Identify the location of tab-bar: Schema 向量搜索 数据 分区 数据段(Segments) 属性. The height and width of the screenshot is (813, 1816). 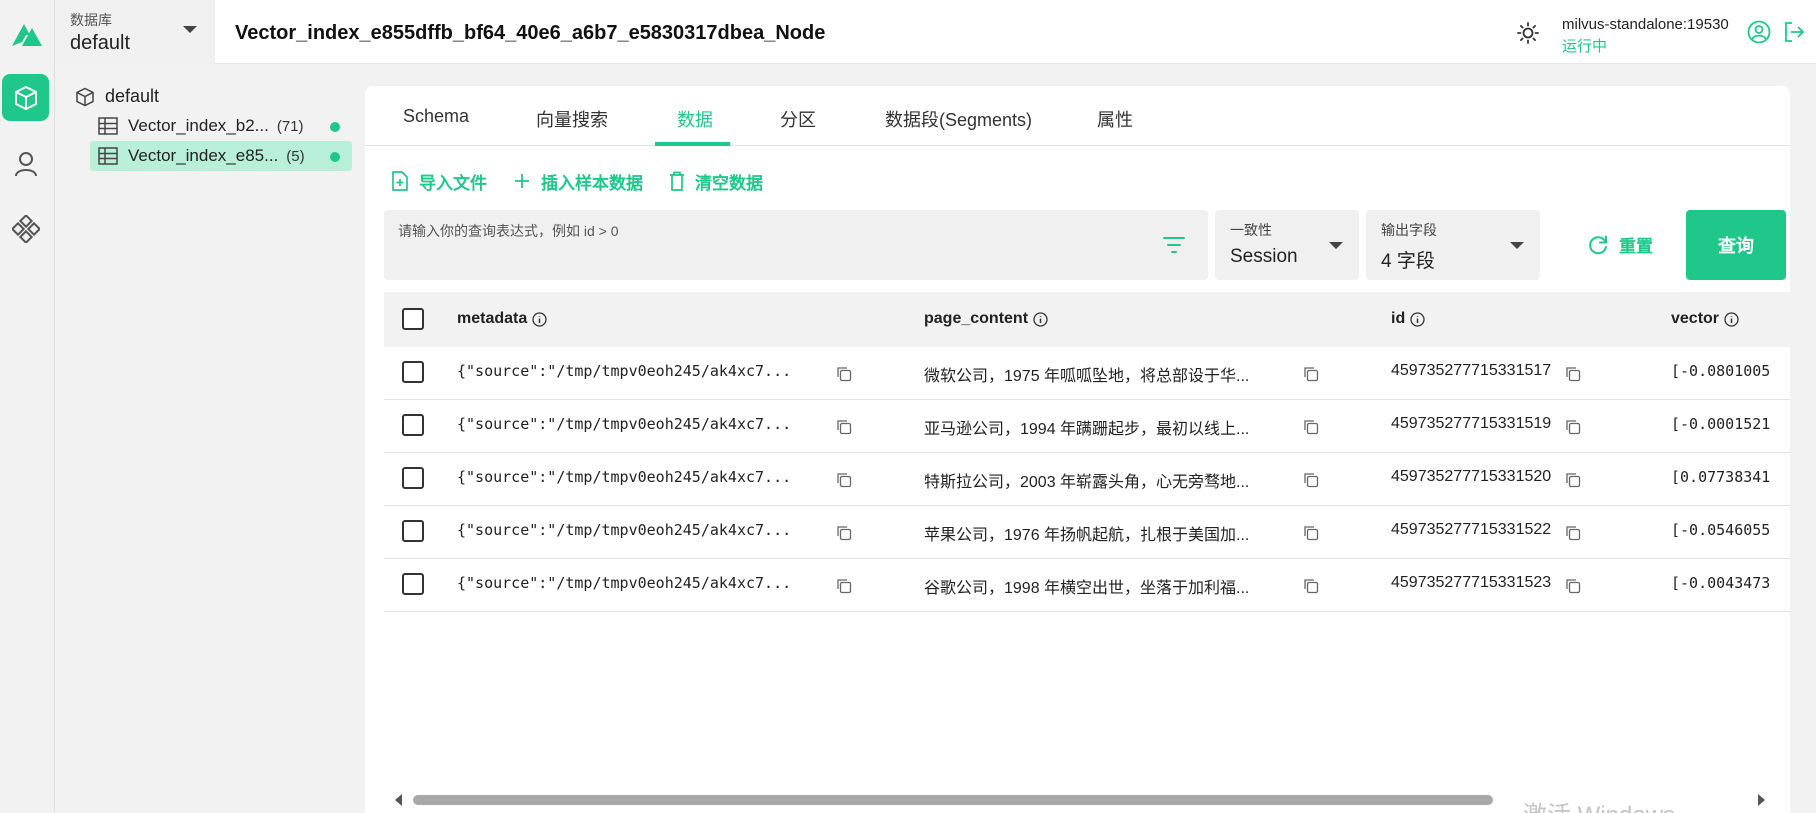
(1077, 116).